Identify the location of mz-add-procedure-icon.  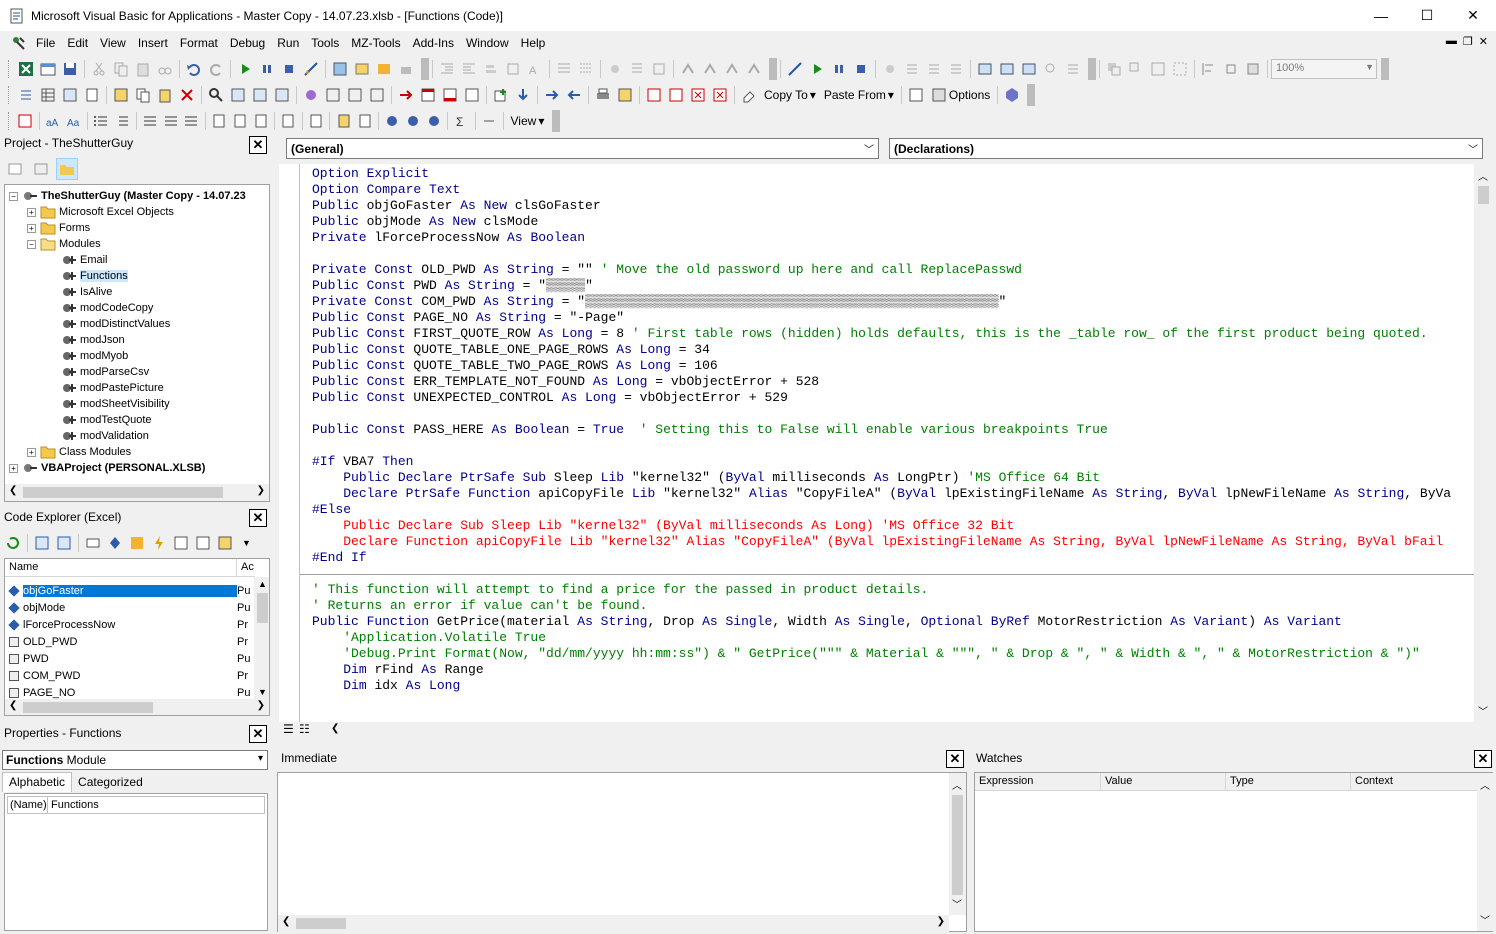
(311, 95).